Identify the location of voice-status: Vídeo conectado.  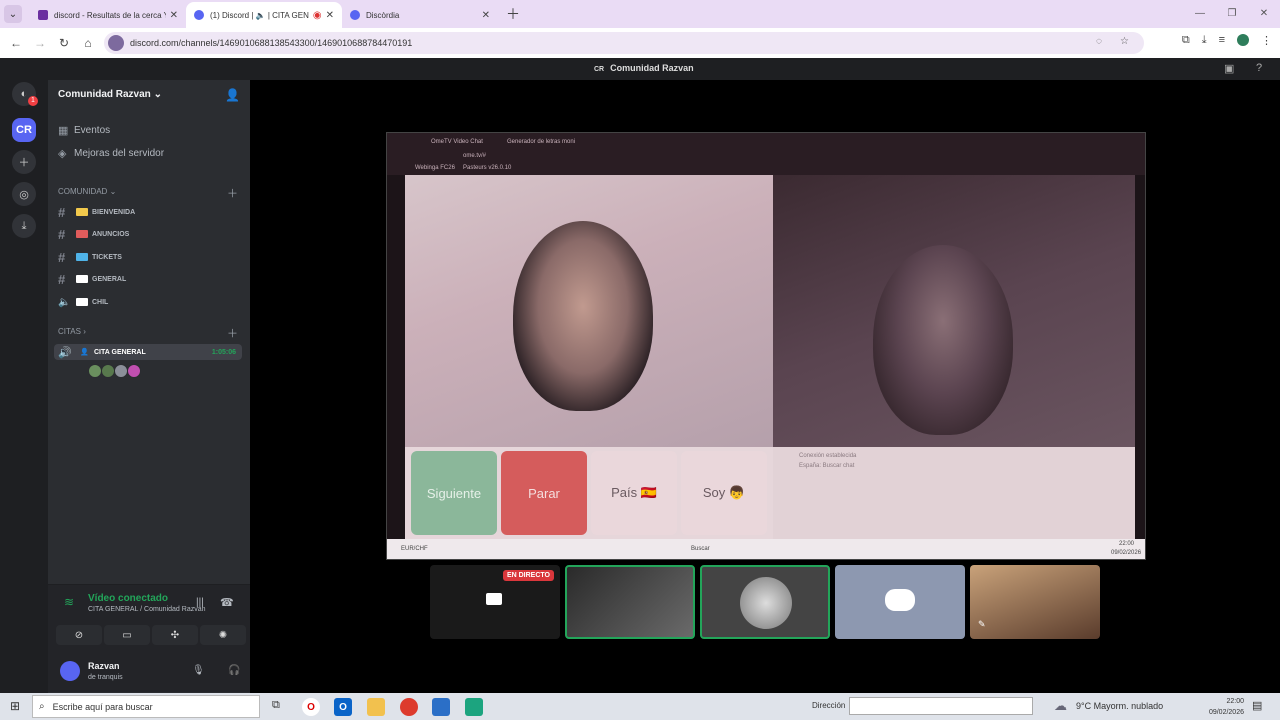
(128, 598).